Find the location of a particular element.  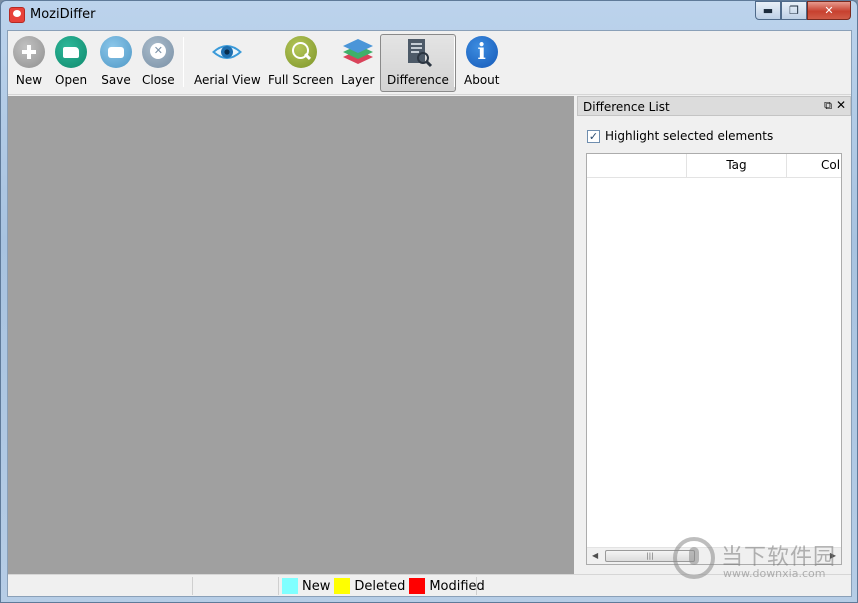

new-label: New is located at coordinates (29, 80).